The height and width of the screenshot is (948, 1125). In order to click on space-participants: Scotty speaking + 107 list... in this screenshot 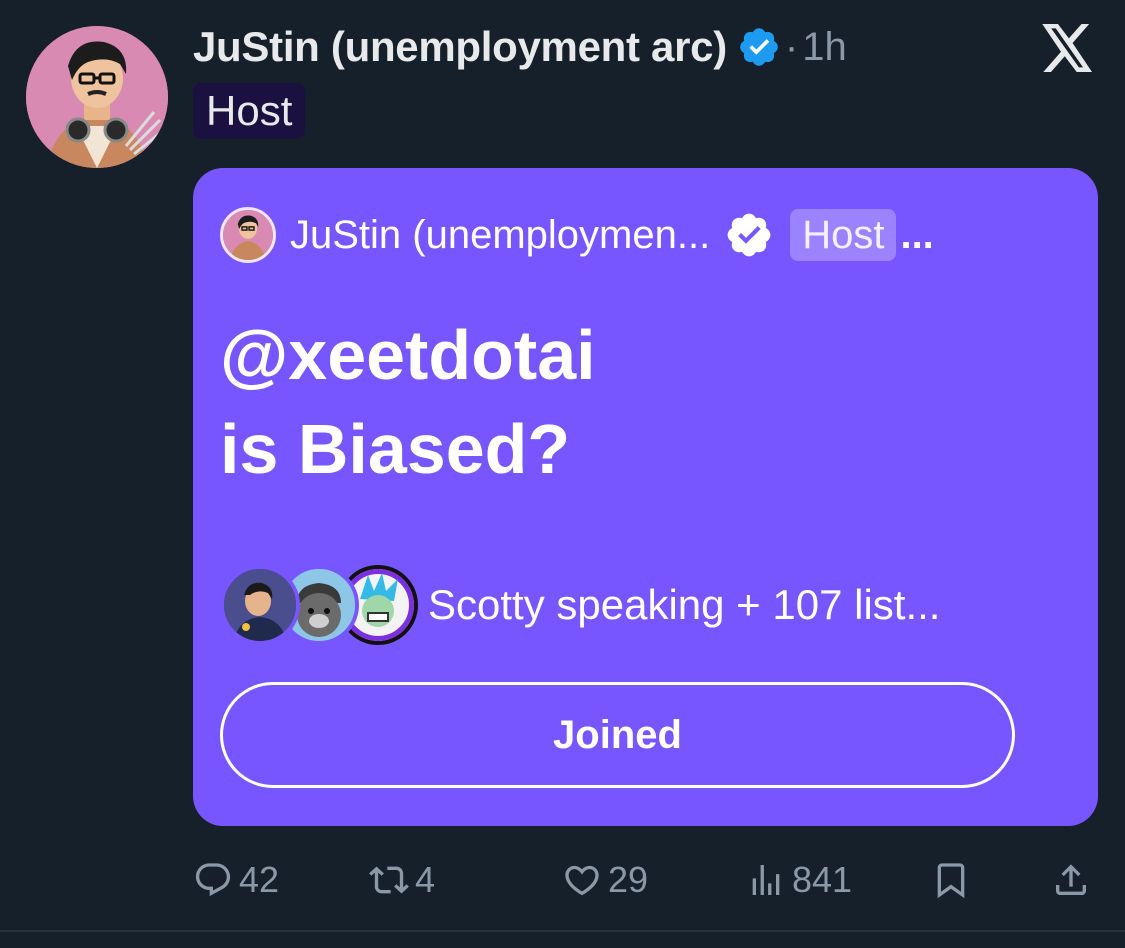, I will do `click(580, 605)`.